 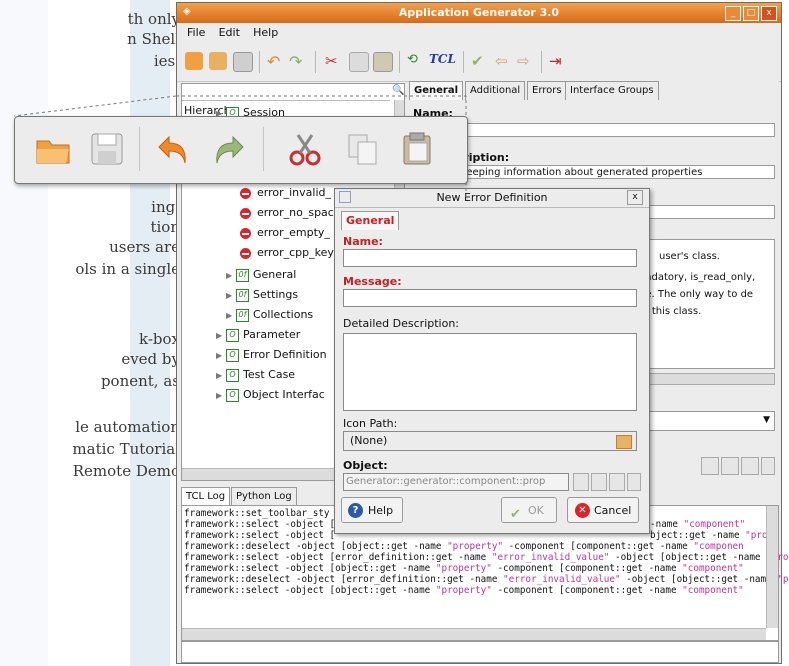 What do you see at coordinates (305, 149) in the screenshot?
I see `scissors-icon` at bounding box center [305, 149].